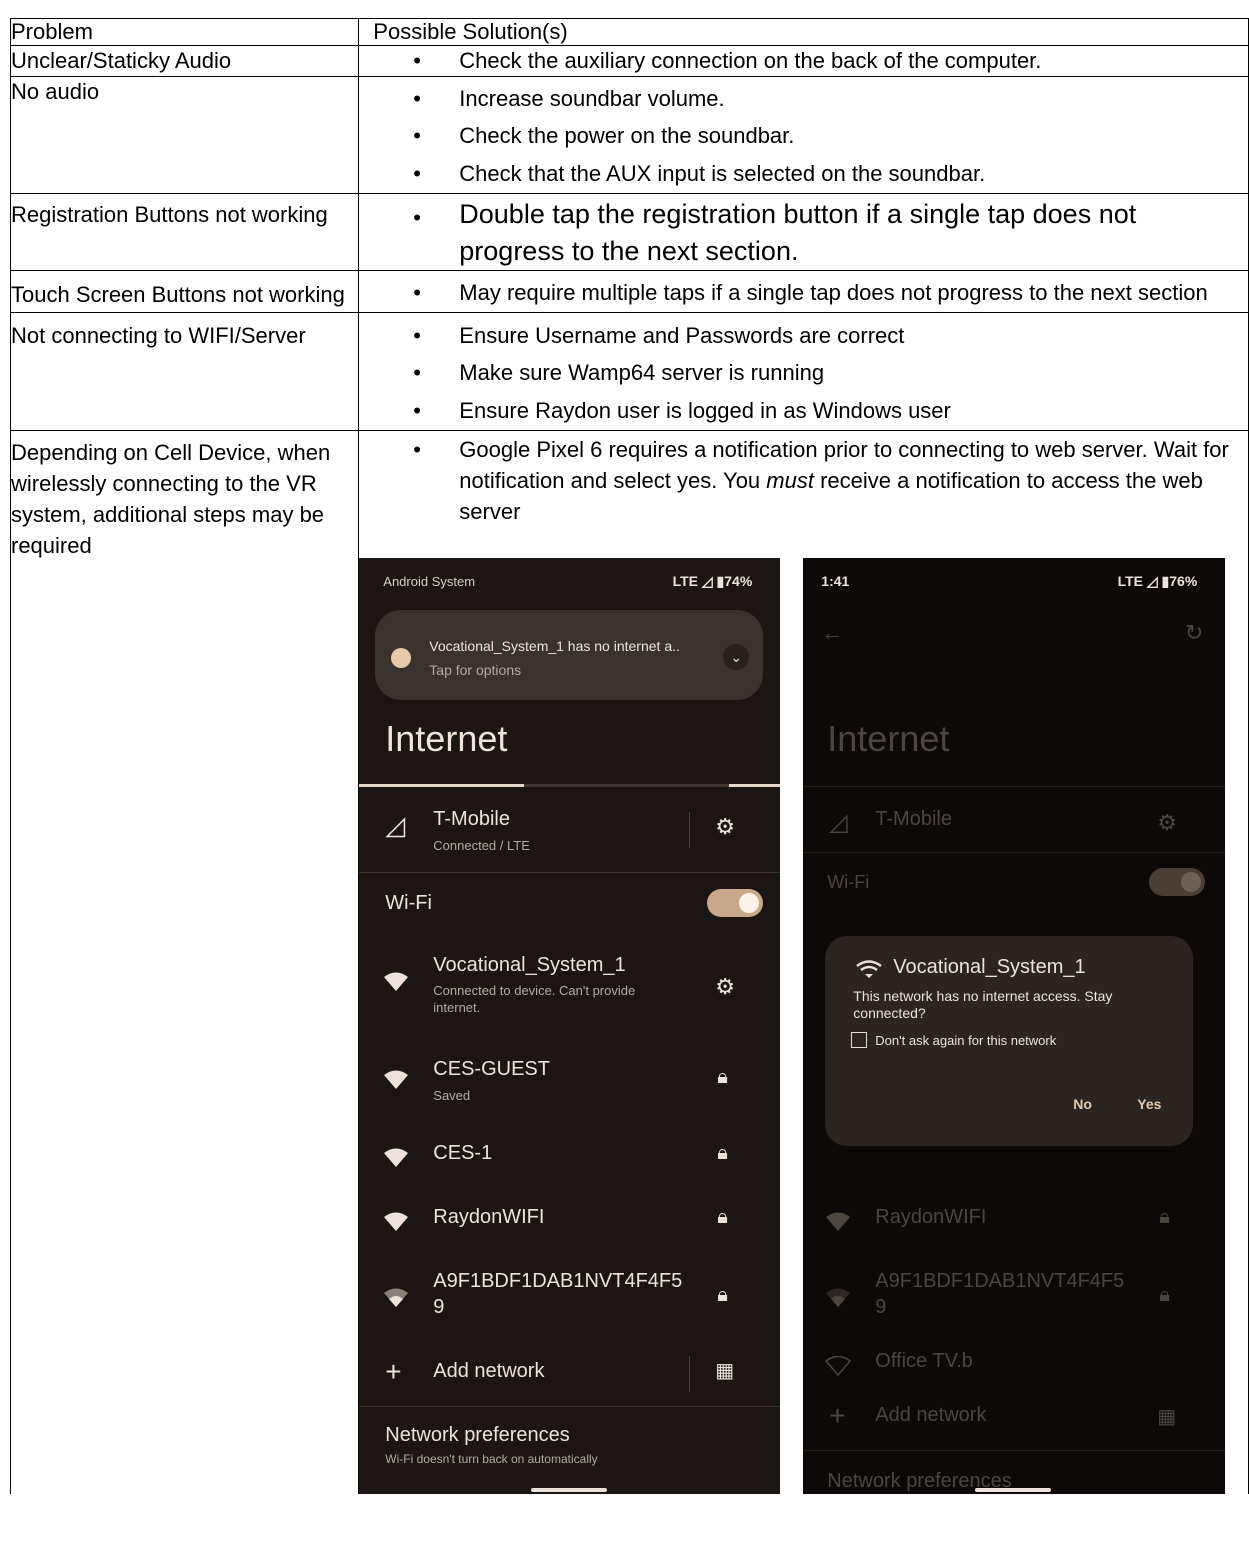  I want to click on network-name: CES-GUEST, so click(491, 1069).